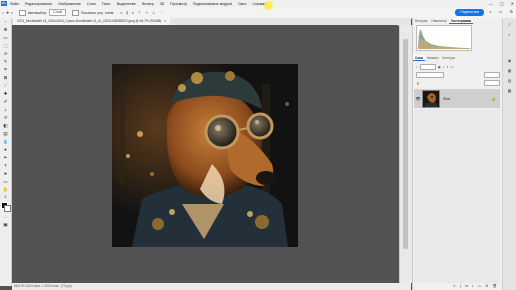  Describe the element at coordinates (492, 83) in the screenshot. I see `fill-field` at that location.